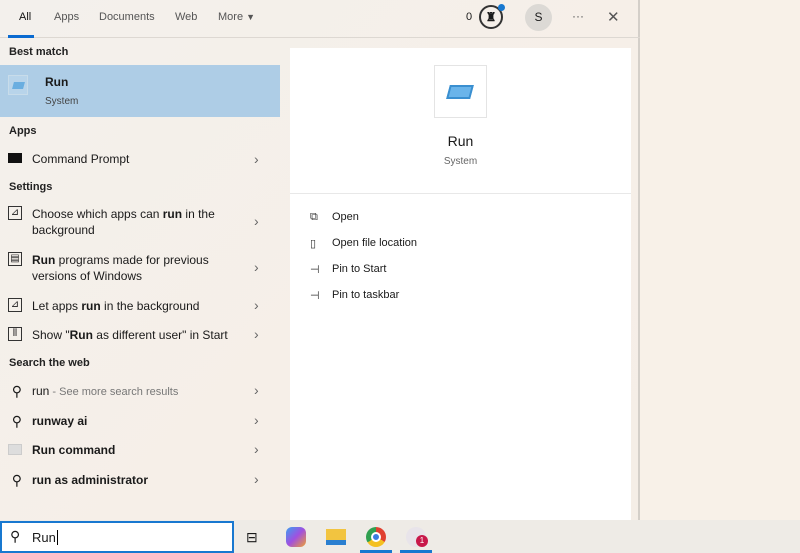 The width and height of the screenshot is (800, 553). Describe the element at coordinates (422, 541) in the screenshot. I see `notification-badge: 1` at that location.